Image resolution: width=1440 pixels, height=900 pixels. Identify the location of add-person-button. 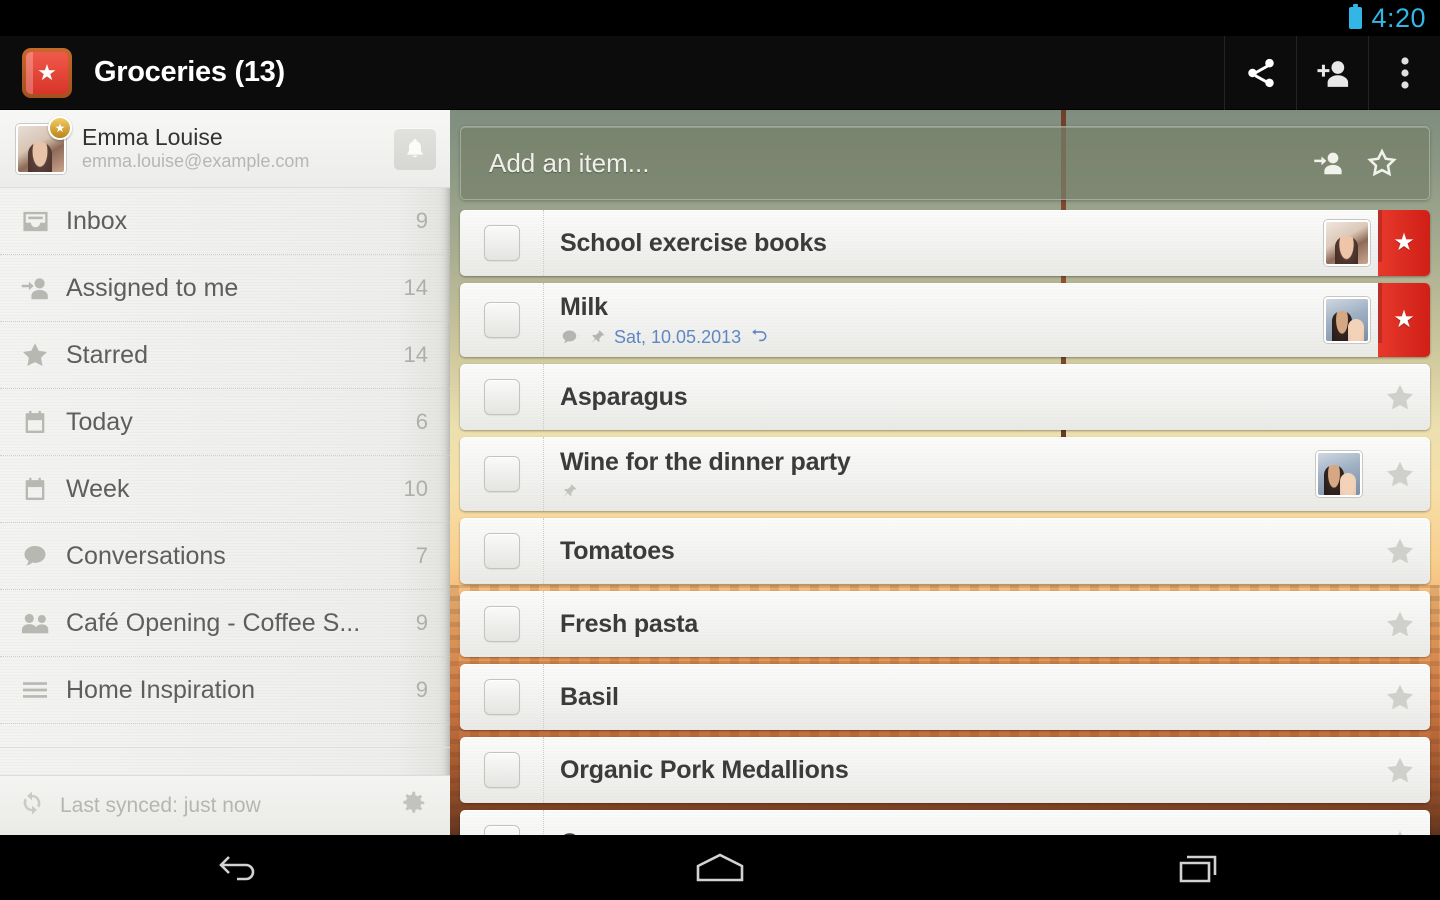
(1332, 72).